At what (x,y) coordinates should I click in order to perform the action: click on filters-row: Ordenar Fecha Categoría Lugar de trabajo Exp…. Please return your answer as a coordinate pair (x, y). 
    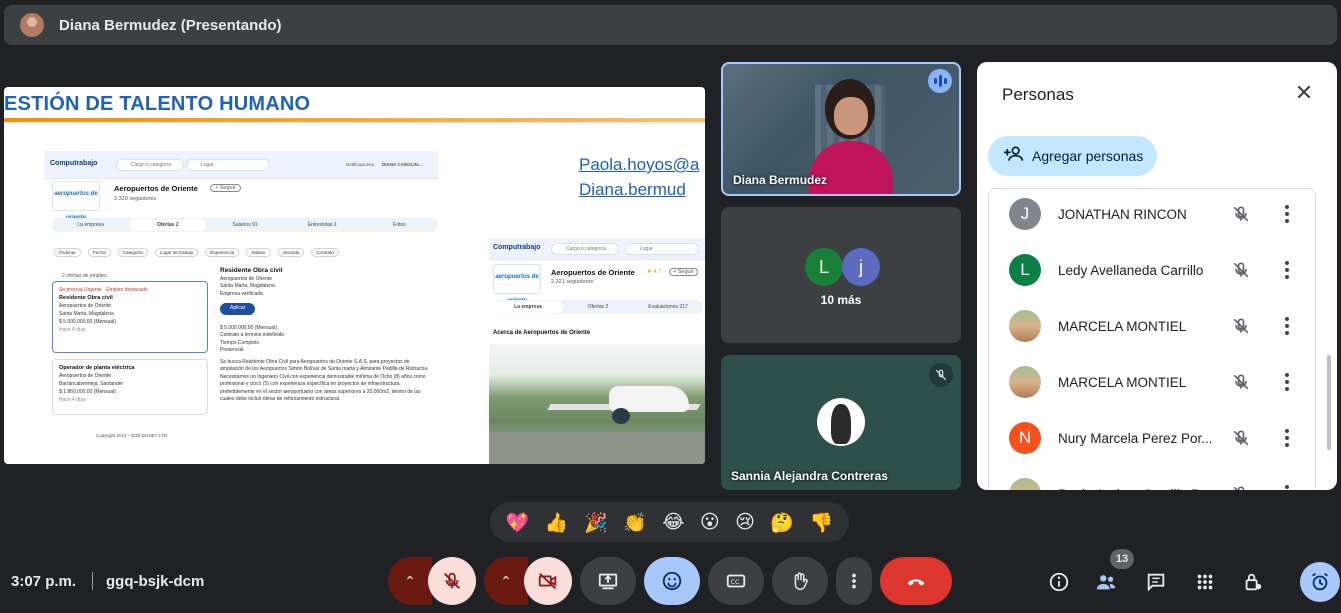
    Looking at the image, I should click on (196, 252).